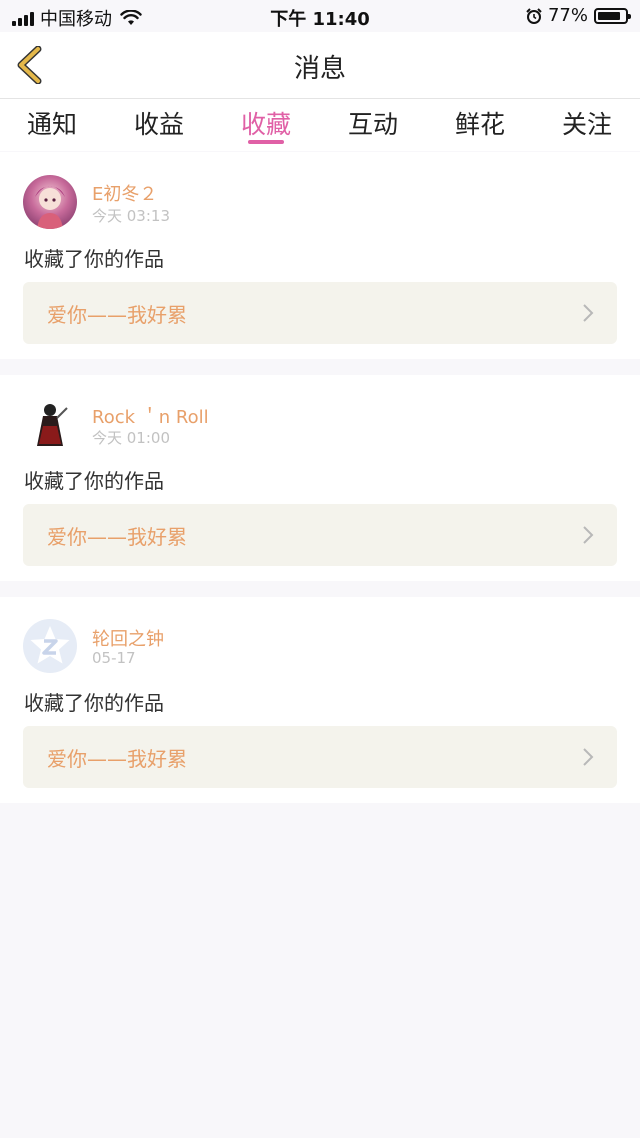  What do you see at coordinates (319, 69) in the screenshot?
I see `page-title: 消息` at bounding box center [319, 69].